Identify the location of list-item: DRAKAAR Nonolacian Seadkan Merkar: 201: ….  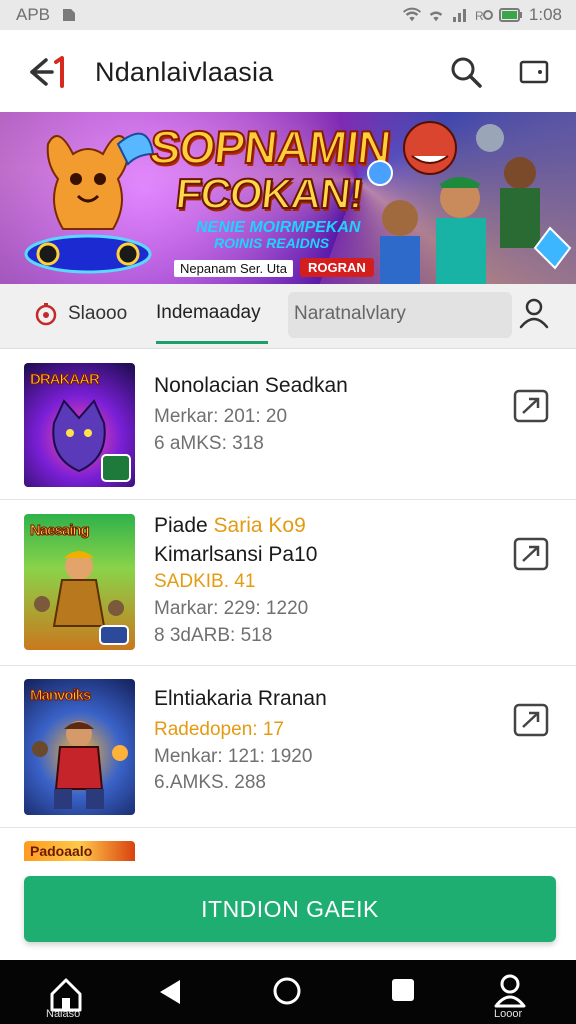
(288, 424).